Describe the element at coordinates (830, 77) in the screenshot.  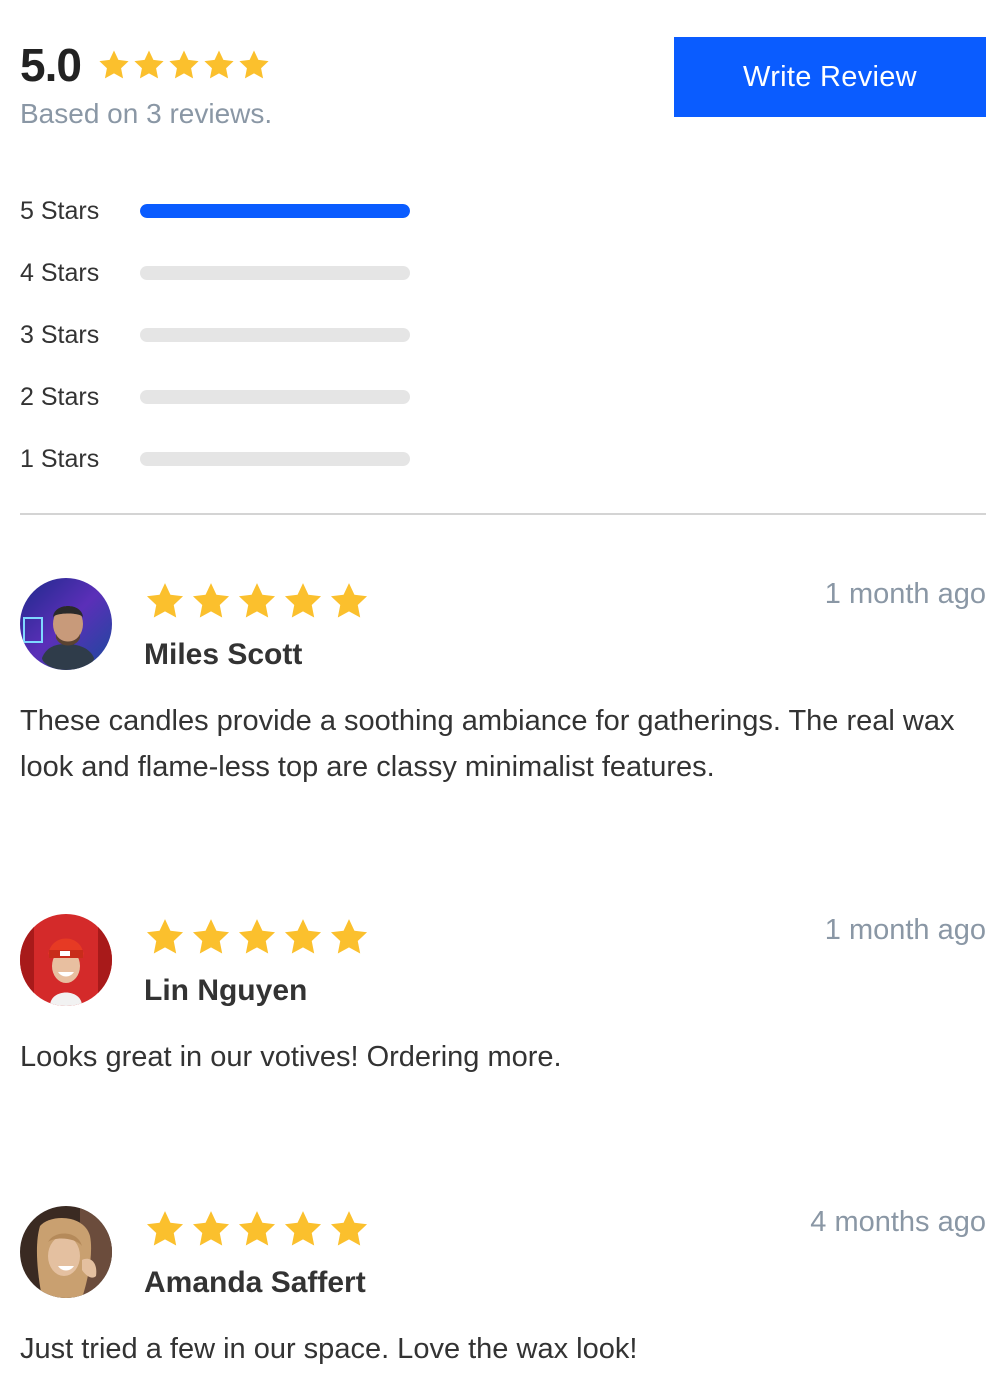
I see `write-review-button: Write Review` at that location.